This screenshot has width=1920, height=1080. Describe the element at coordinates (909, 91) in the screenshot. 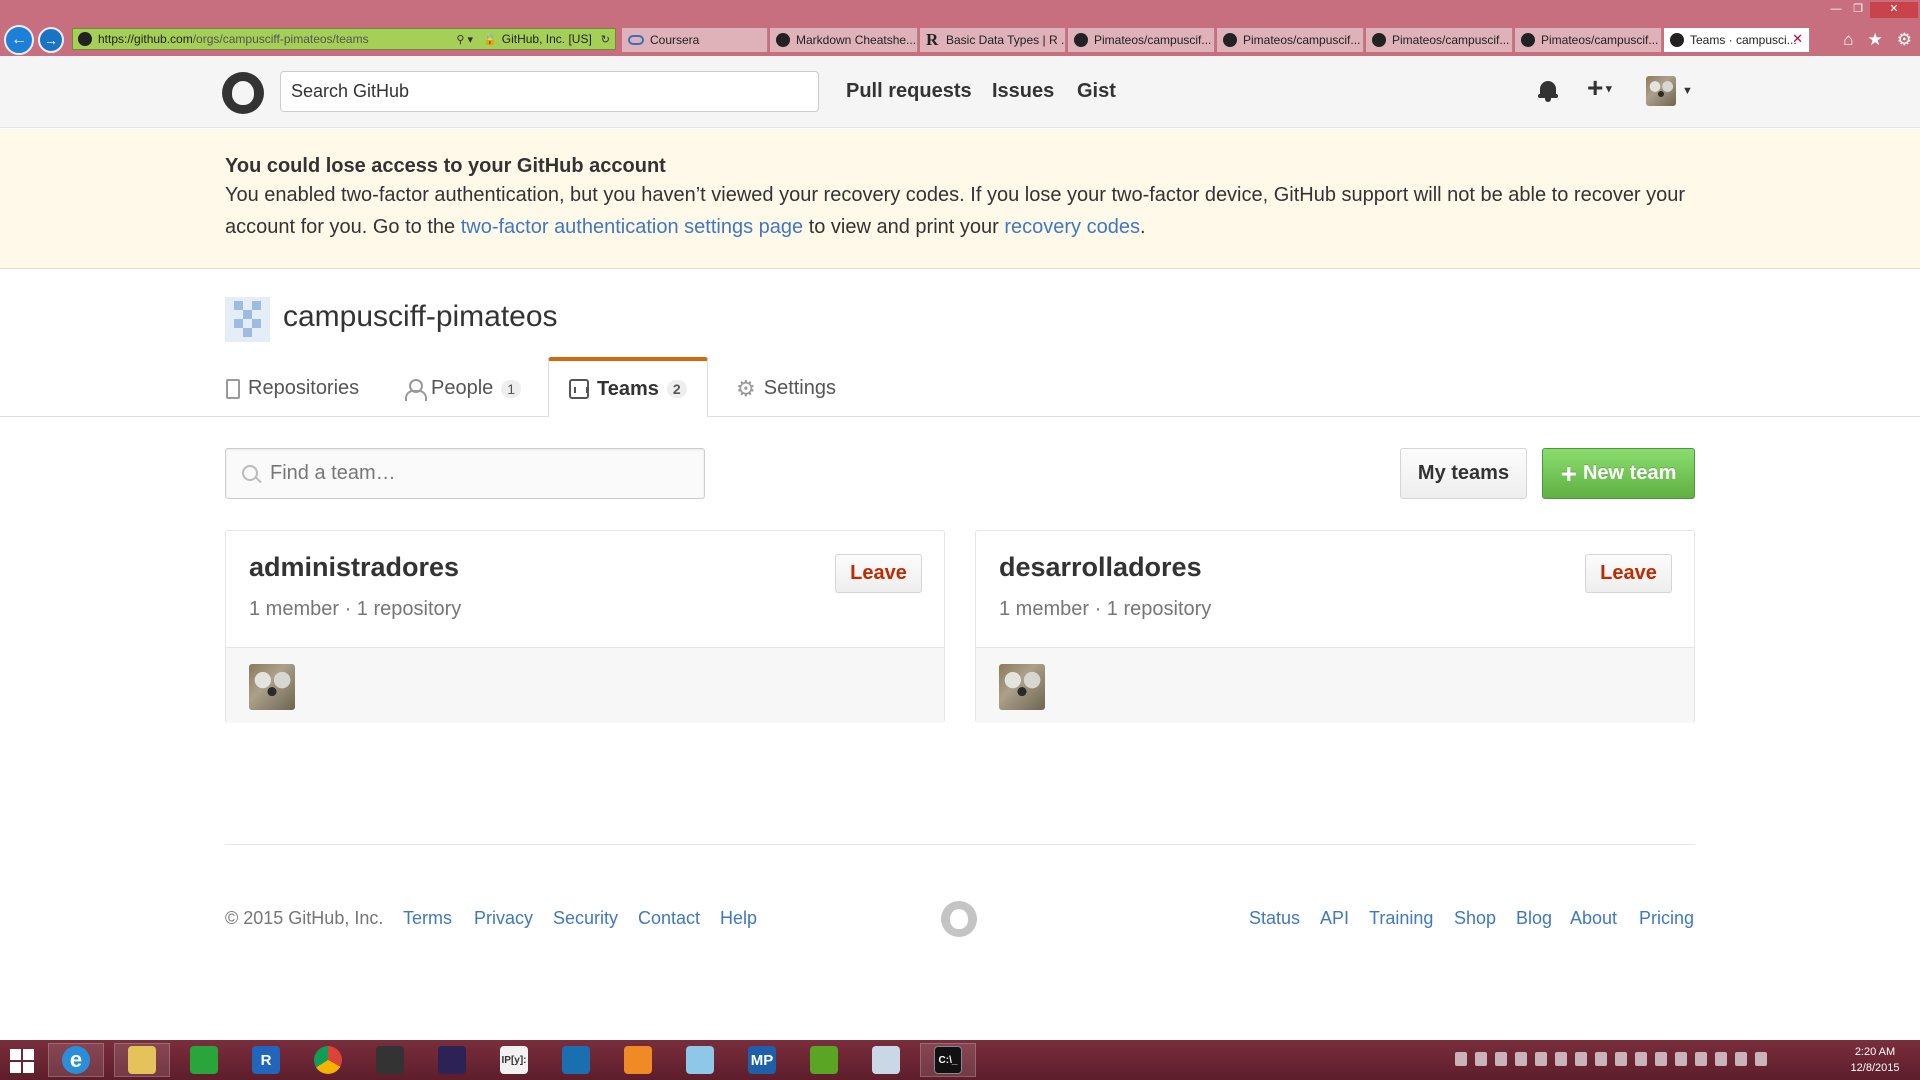

I see `nav-pull-requests: Pull requests` at that location.